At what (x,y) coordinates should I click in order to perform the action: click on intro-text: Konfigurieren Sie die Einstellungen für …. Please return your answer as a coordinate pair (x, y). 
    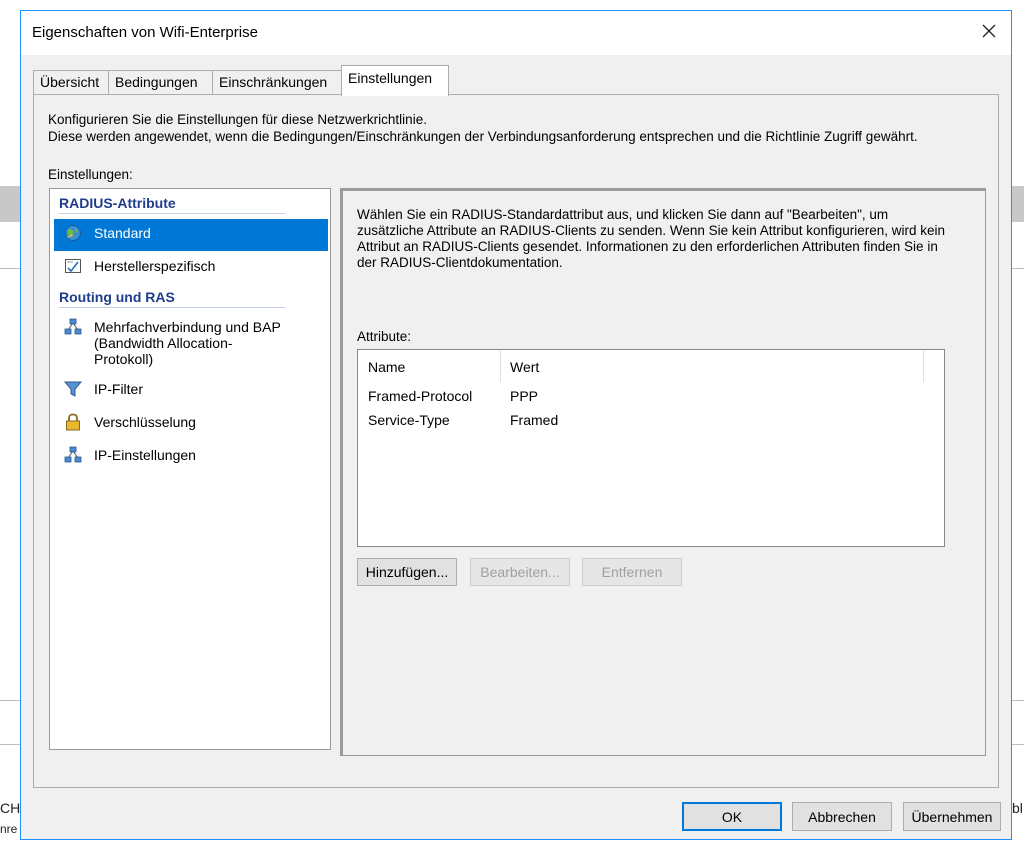
    Looking at the image, I should click on (483, 128).